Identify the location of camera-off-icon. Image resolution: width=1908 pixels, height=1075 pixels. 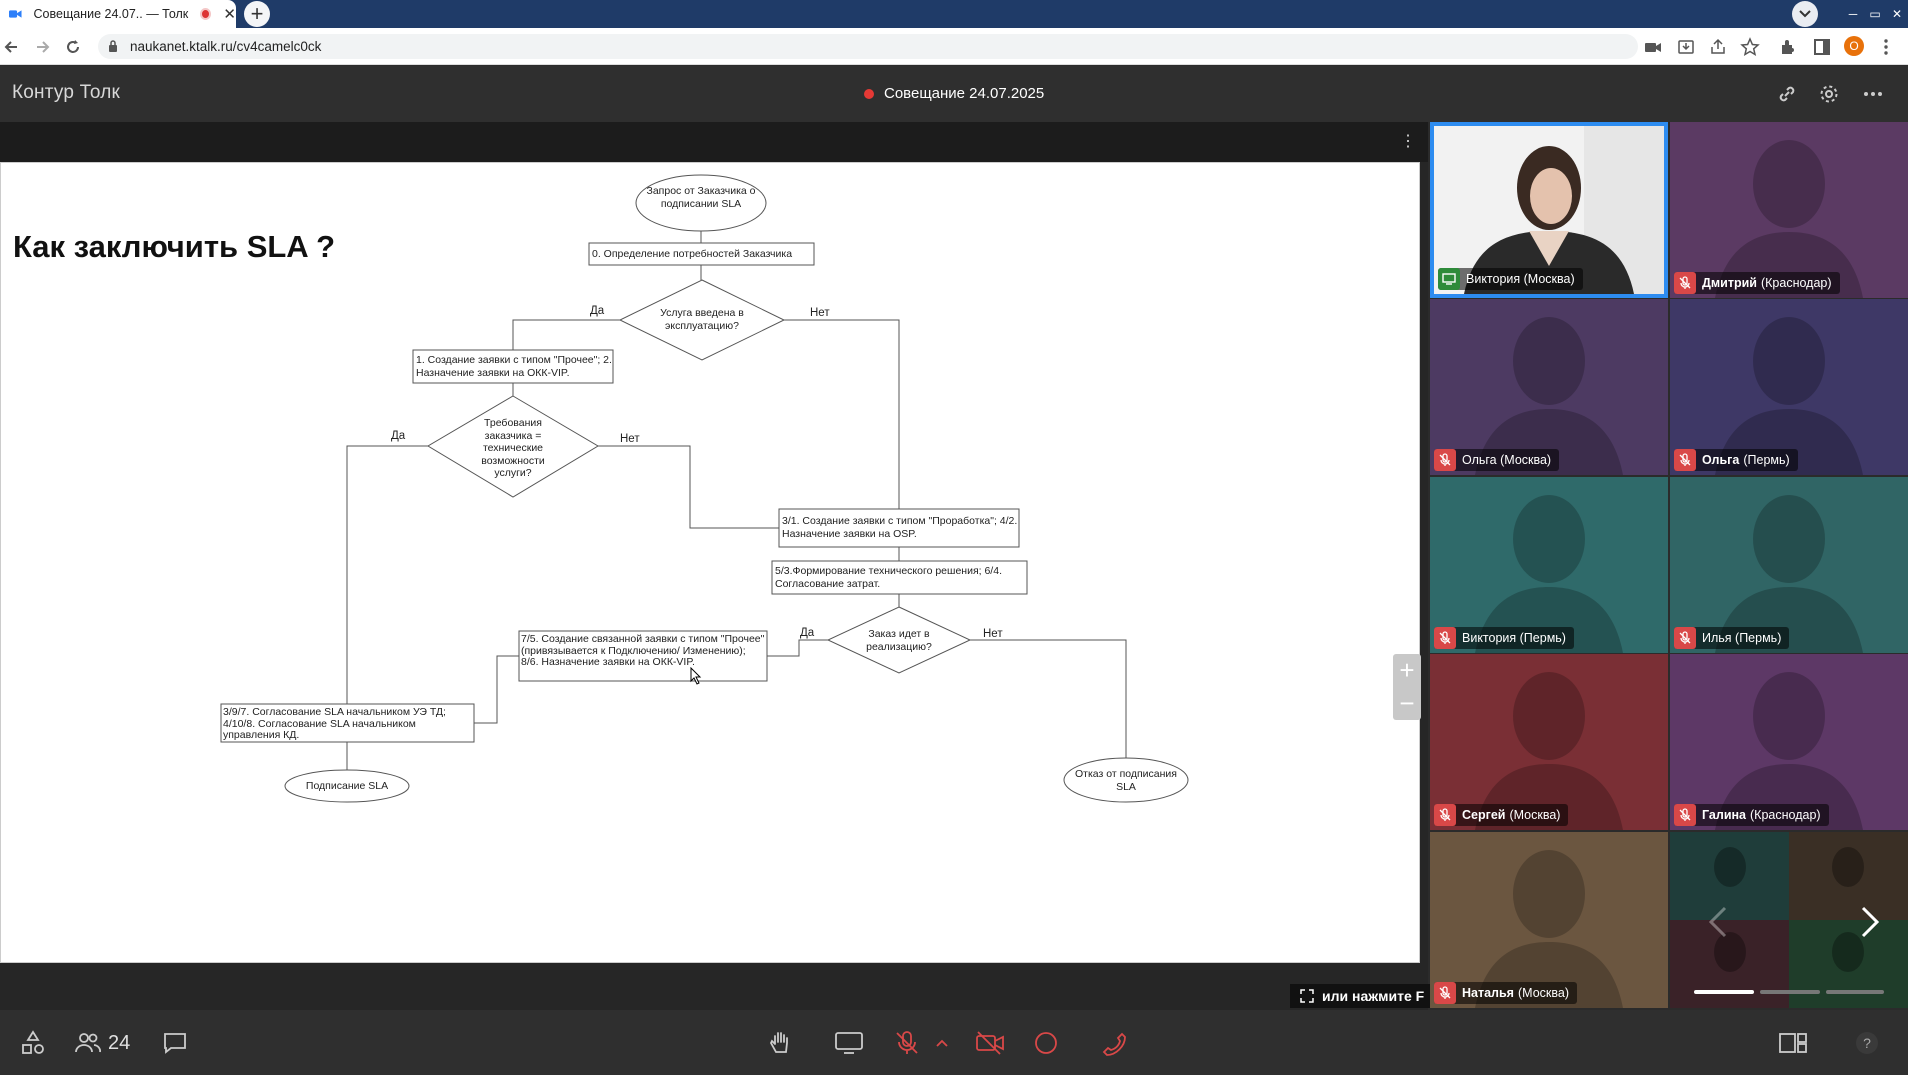
(990, 1043).